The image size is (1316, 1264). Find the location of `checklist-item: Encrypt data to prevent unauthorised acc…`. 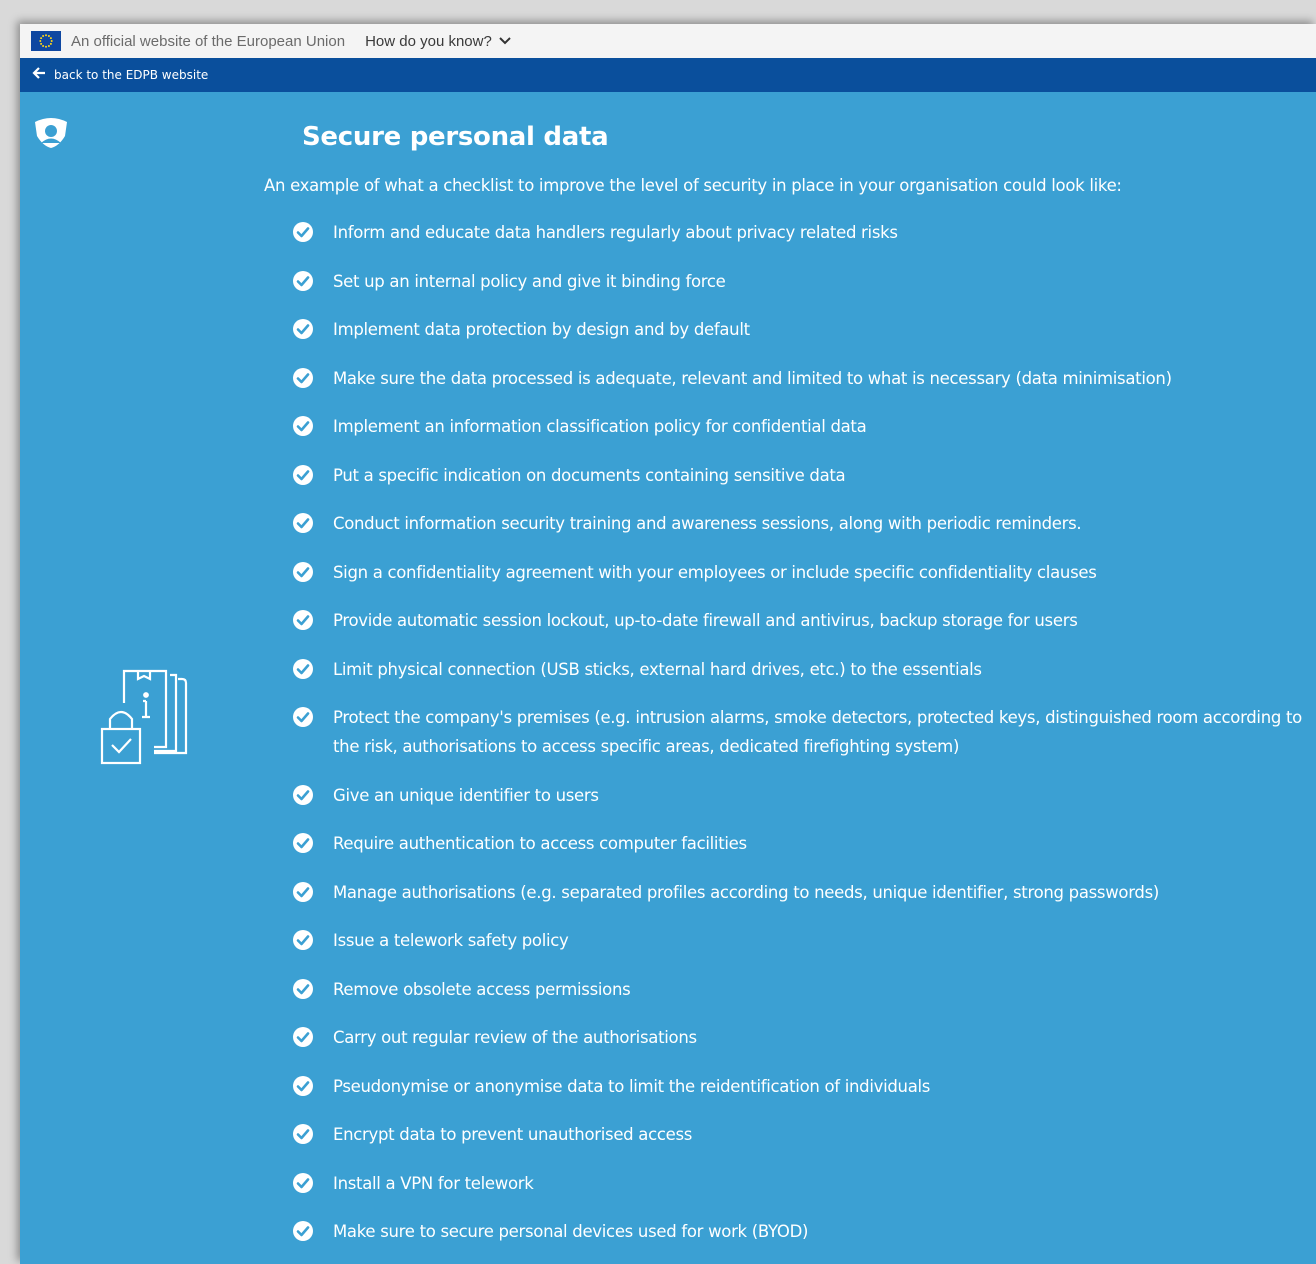

checklist-item: Encrypt data to prevent unauthorised acc… is located at coordinates (804, 1134).